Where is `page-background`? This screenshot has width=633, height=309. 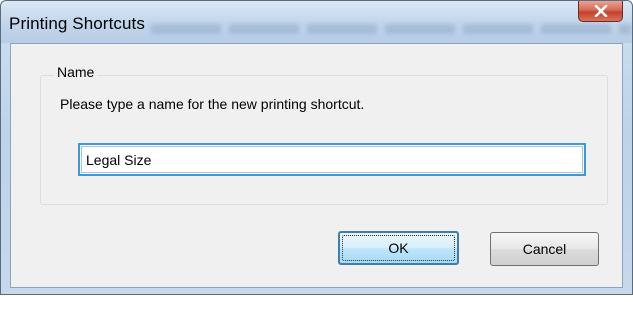
page-background is located at coordinates (316, 302).